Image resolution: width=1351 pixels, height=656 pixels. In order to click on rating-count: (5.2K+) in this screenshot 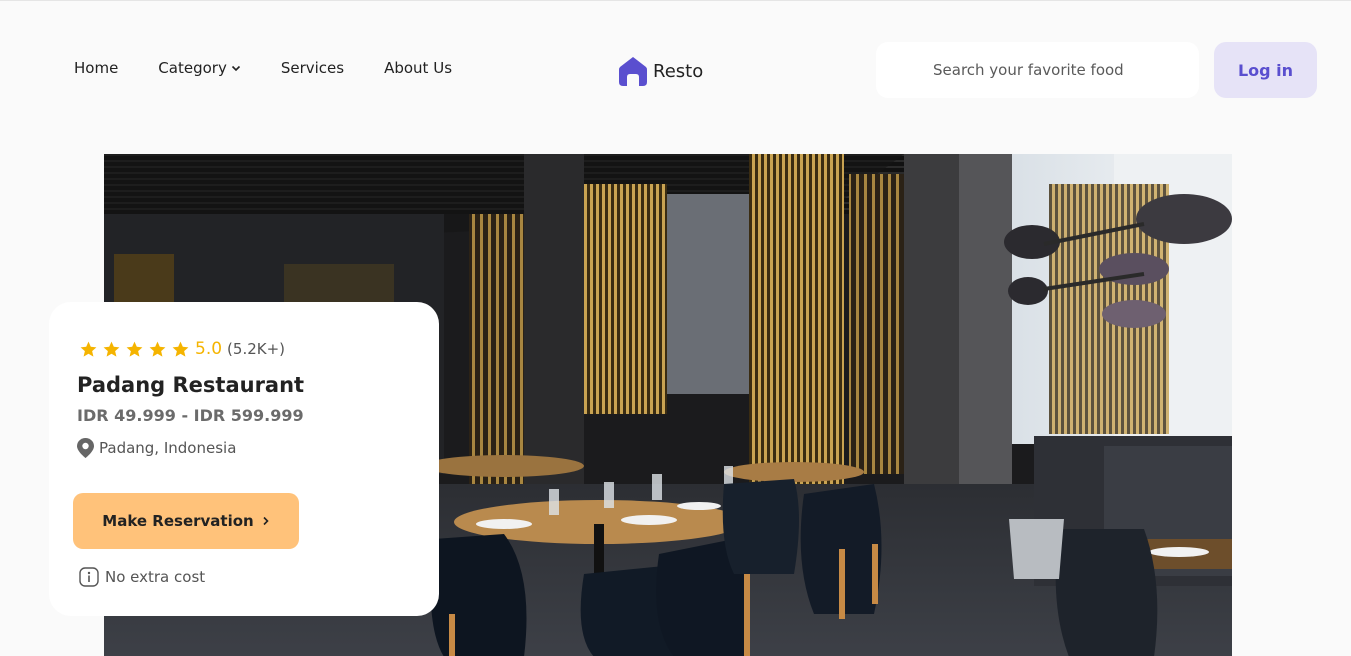, I will do `click(256, 349)`.